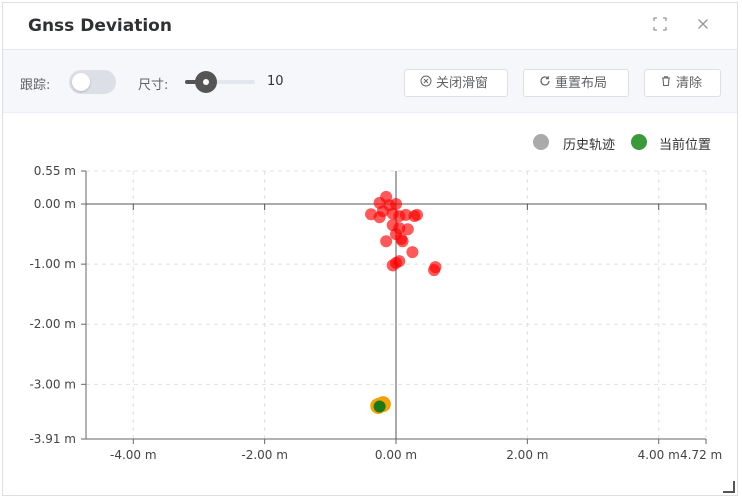 Image resolution: width=742 pixels, height=502 pixels. What do you see at coordinates (92, 82) in the screenshot?
I see `track-toggle` at bounding box center [92, 82].